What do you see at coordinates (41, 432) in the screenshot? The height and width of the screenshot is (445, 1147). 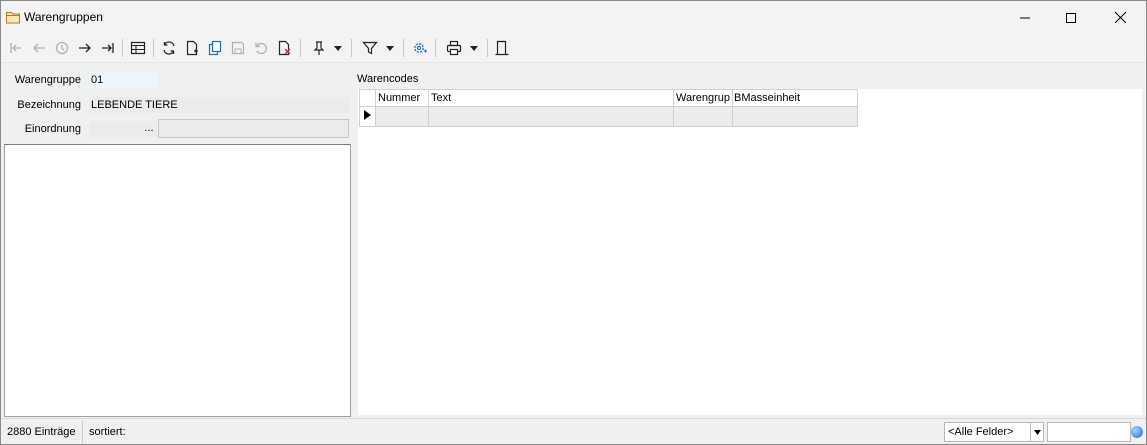 I see `record-count: 2880 Einträge` at bounding box center [41, 432].